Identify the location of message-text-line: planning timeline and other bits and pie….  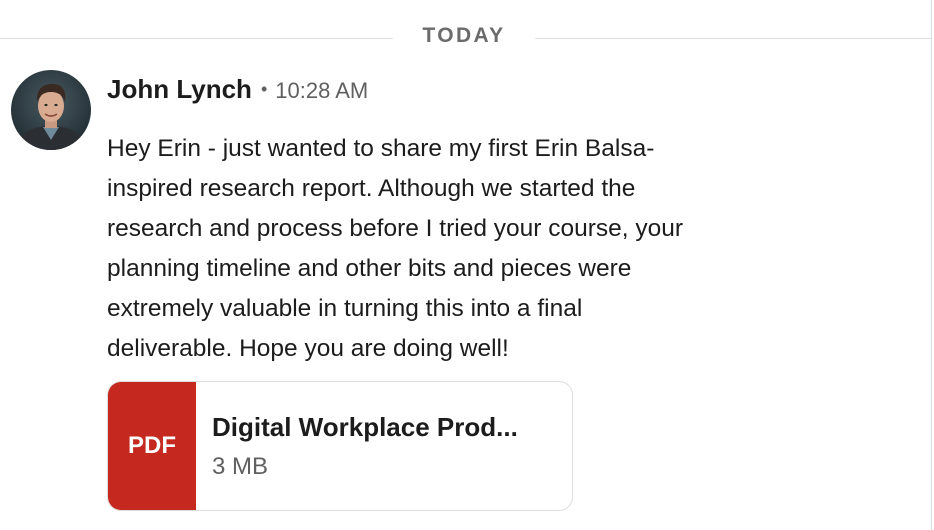
(369, 268).